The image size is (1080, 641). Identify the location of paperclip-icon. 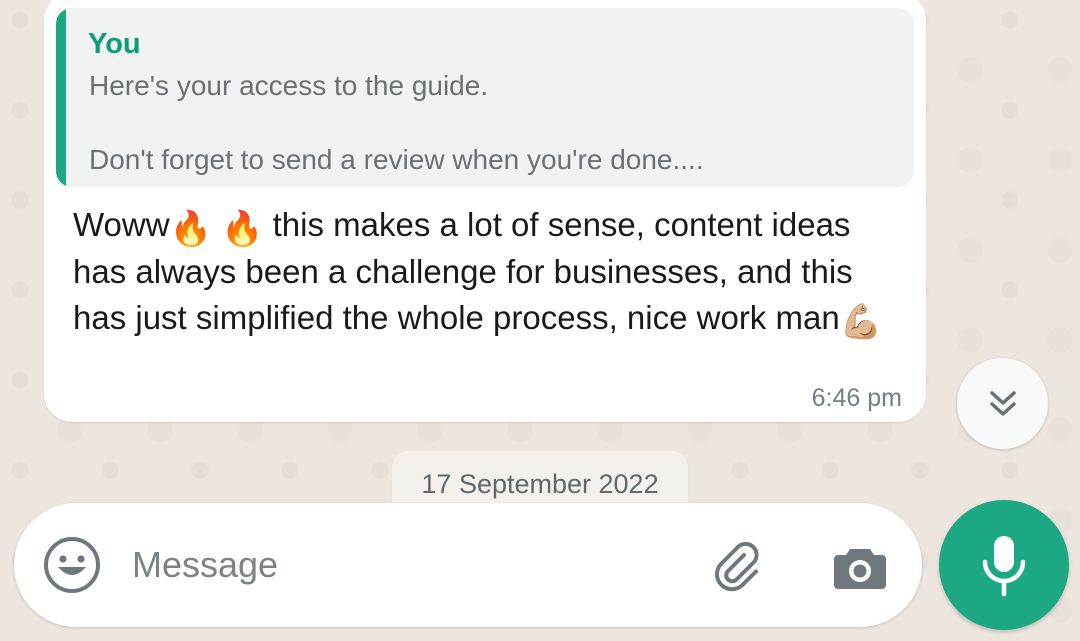
(737, 566).